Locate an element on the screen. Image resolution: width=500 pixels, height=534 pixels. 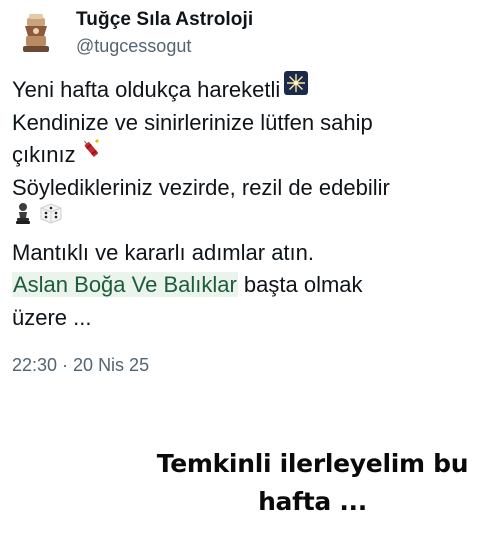
tweet-line-text: Yeni hafta oldukça hareketli is located at coordinates (146, 89).